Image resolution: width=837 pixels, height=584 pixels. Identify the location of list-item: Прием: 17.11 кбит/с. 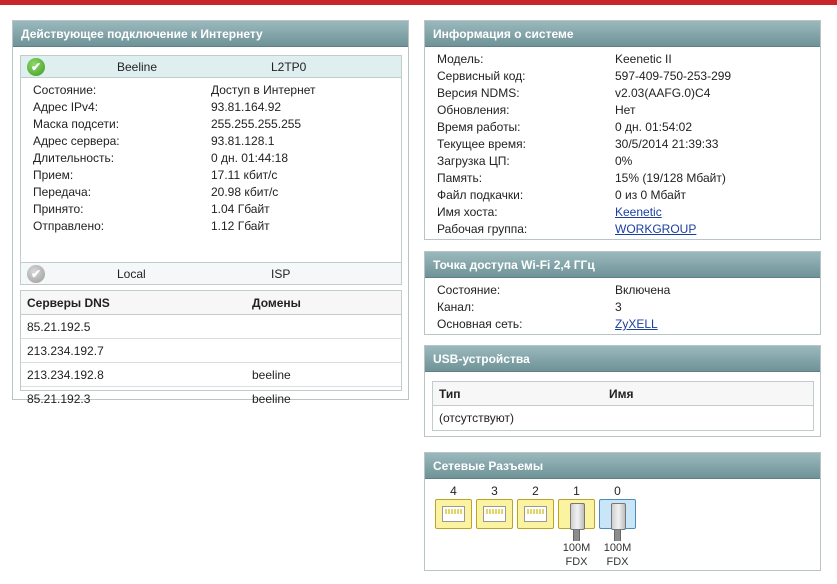
(211, 175).